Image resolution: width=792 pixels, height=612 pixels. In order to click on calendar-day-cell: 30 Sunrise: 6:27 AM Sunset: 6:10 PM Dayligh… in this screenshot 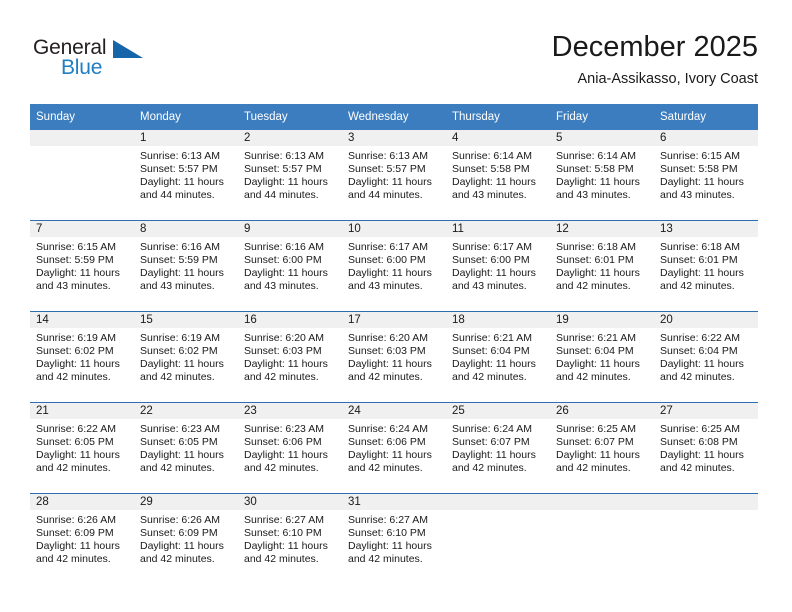, I will do `click(290, 538)`.